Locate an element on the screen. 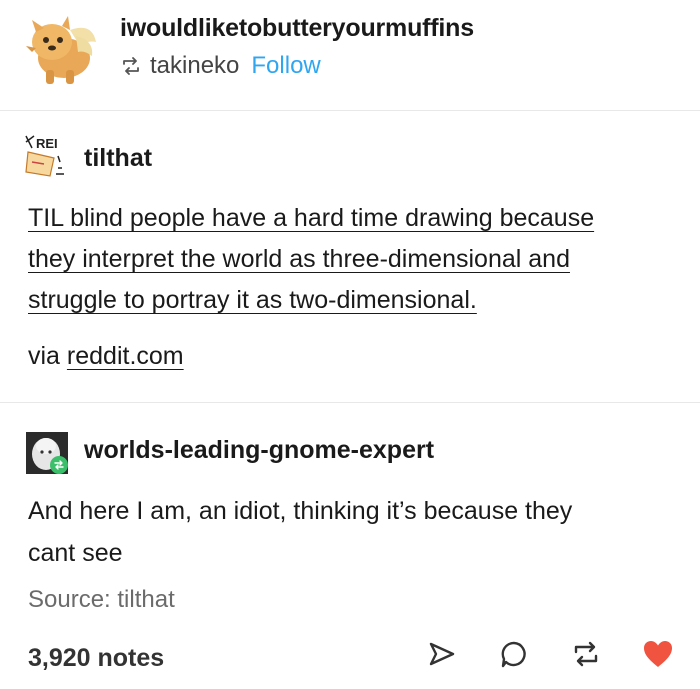  via-link: reddit.com is located at coordinates (125, 356).